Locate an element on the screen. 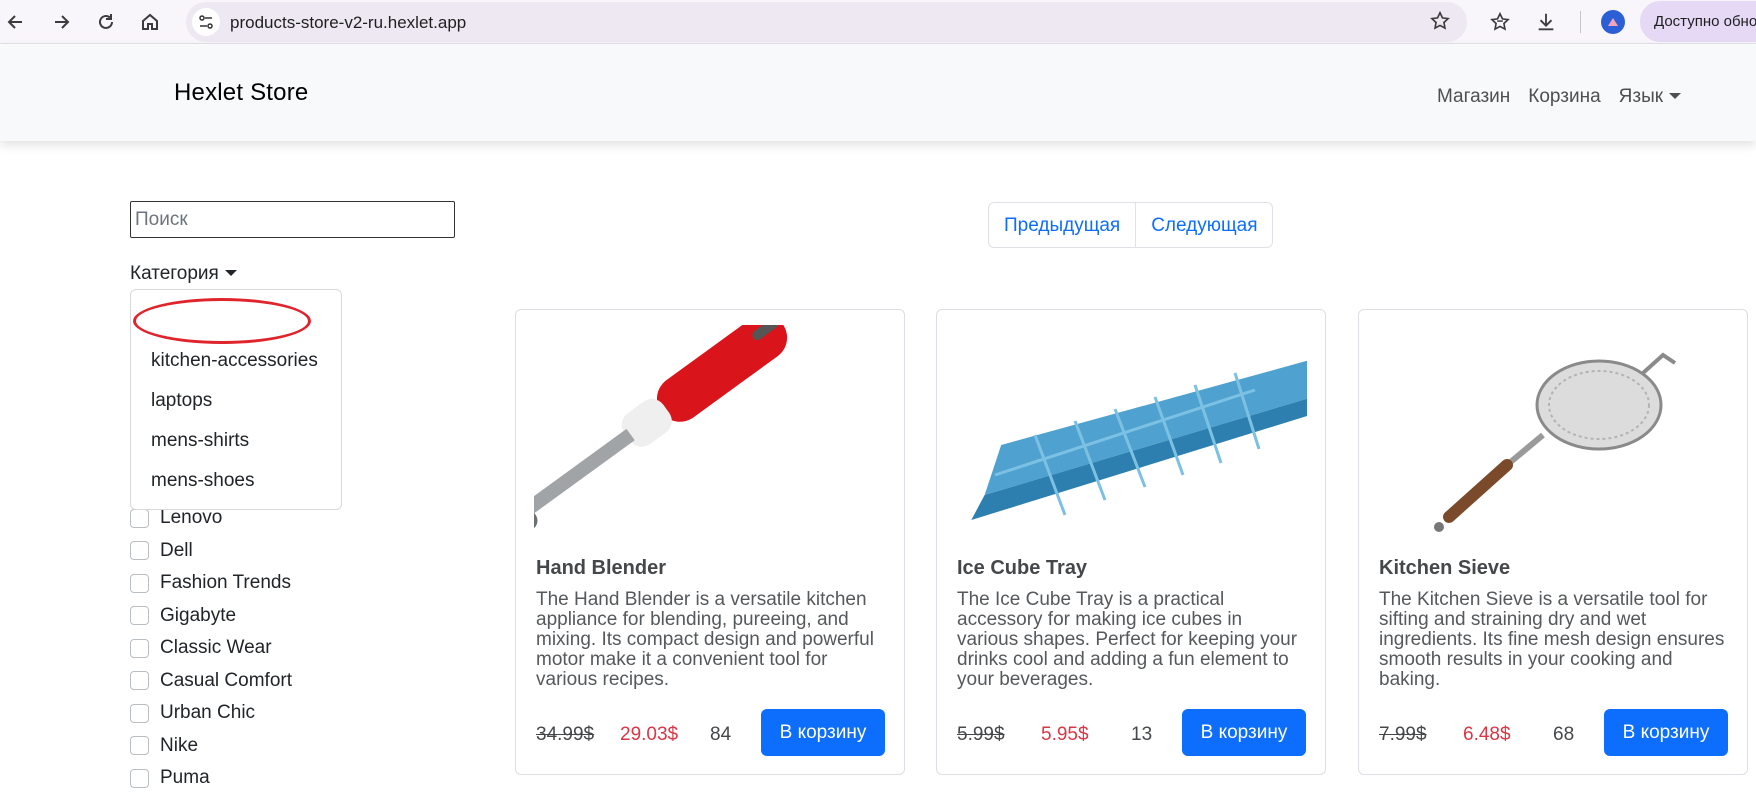 The width and height of the screenshot is (1756, 795). download-icon is located at coordinates (1546, 22).